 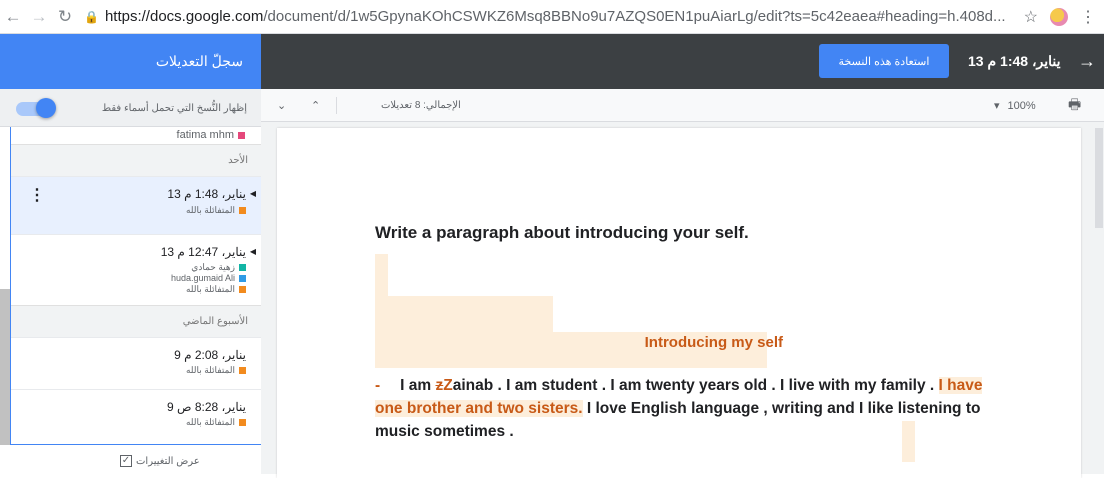 I want to click on show-changes-label: عرض التغييرات, so click(x=168, y=461).